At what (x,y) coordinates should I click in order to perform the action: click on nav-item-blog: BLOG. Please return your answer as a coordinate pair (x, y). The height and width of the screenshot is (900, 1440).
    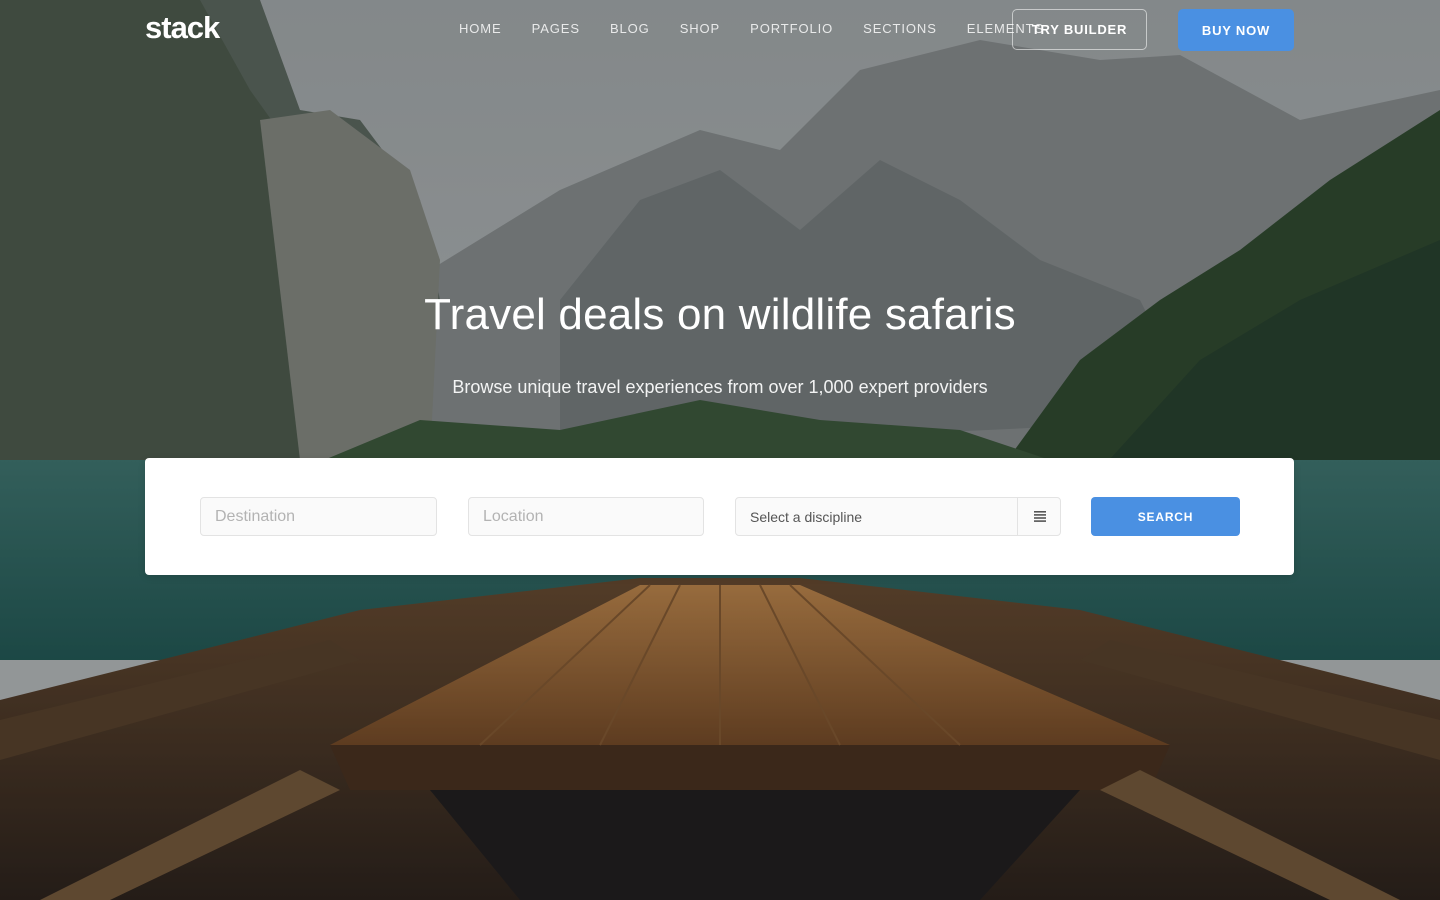
    Looking at the image, I should click on (630, 29).